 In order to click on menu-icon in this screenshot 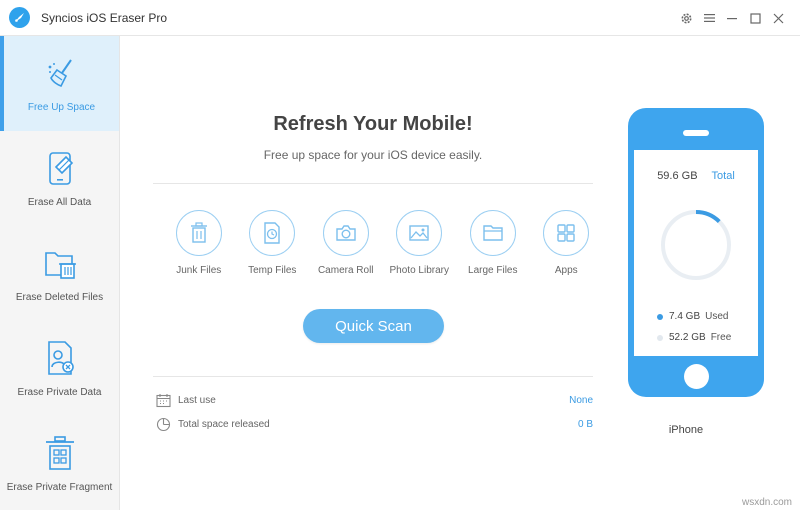, I will do `click(709, 18)`.